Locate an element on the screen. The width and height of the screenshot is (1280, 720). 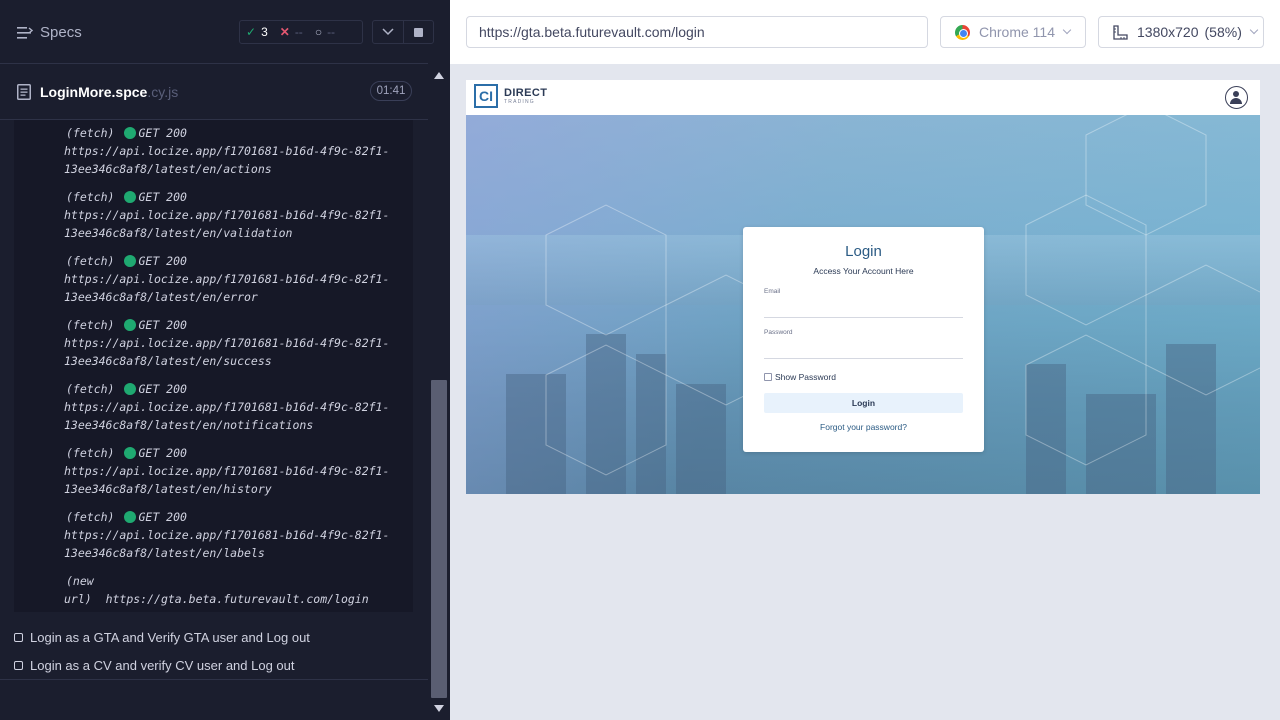
viewport-size: 1380x720 is located at coordinates (1168, 32).